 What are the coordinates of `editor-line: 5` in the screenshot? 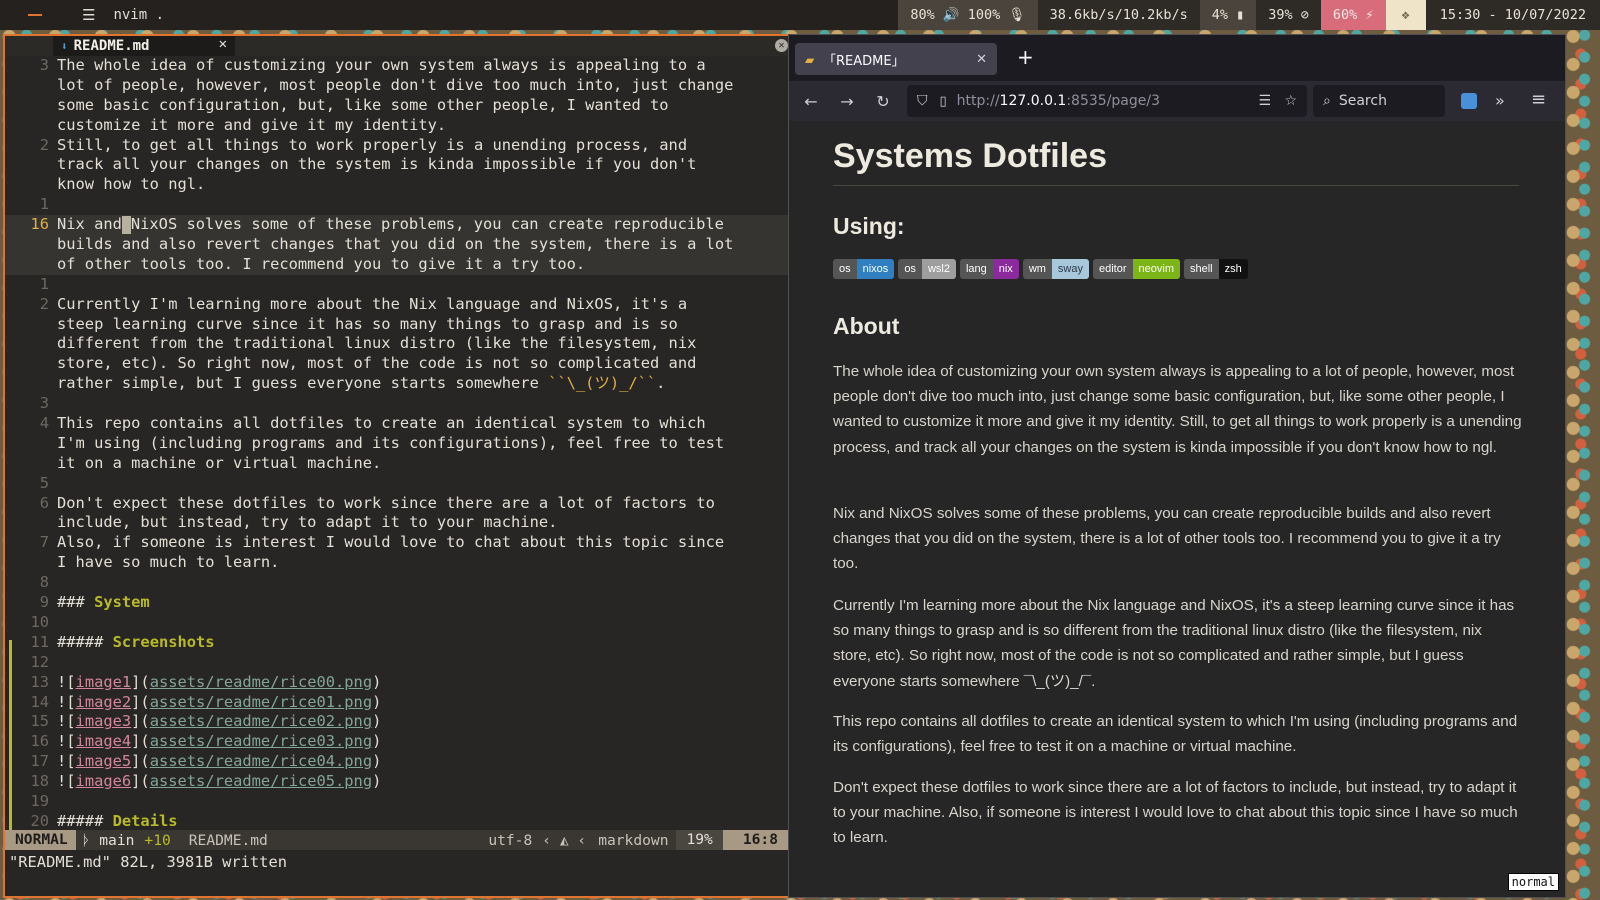 It's located at (401, 484).